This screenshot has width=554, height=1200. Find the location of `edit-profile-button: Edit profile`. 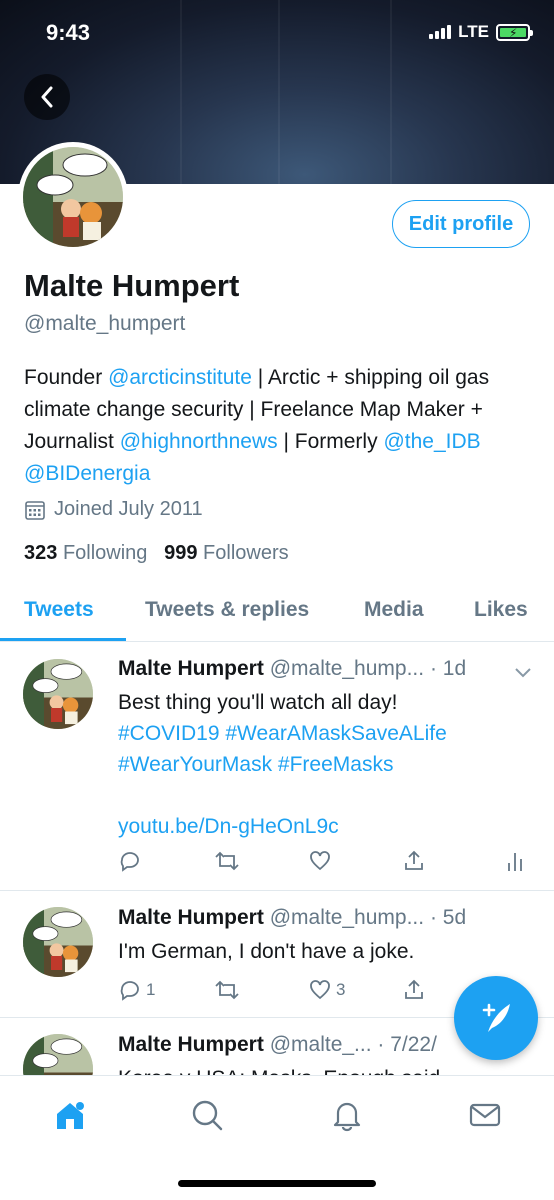

edit-profile-button: Edit profile is located at coordinates (461, 224).